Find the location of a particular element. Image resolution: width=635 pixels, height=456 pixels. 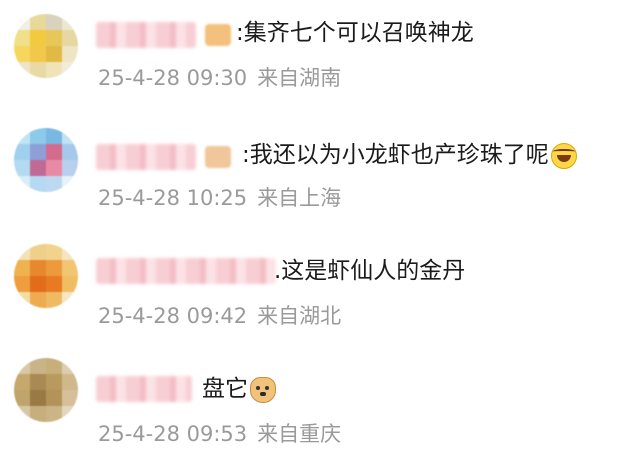

comment-time: 25-4-28 10:25 is located at coordinates (173, 198).